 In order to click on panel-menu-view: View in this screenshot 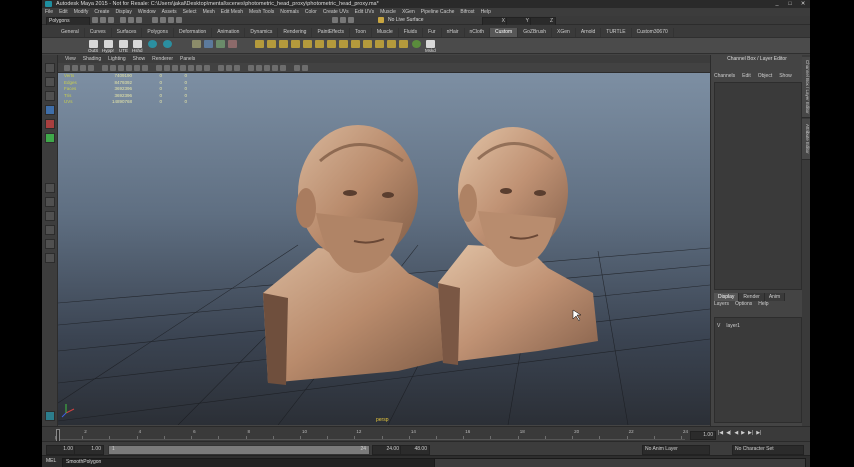, I will do `click(70, 59)`.